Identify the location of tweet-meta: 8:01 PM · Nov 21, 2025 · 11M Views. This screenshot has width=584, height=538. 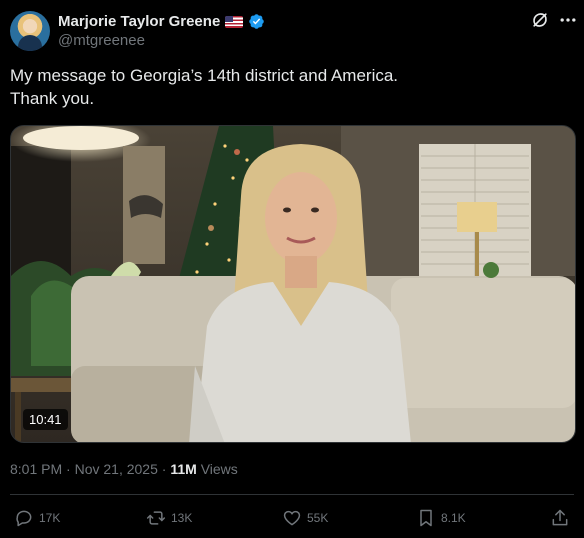
(124, 469).